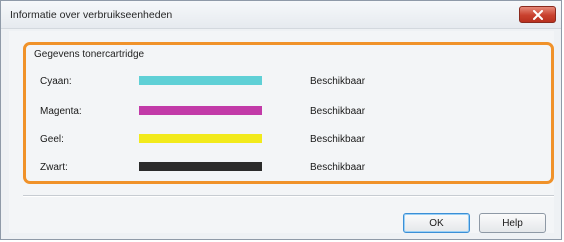 The image size is (564, 242). Describe the element at coordinates (288, 81) in the screenshot. I see `toner-row-cyan: Cyaan: Beschikbaar` at that location.